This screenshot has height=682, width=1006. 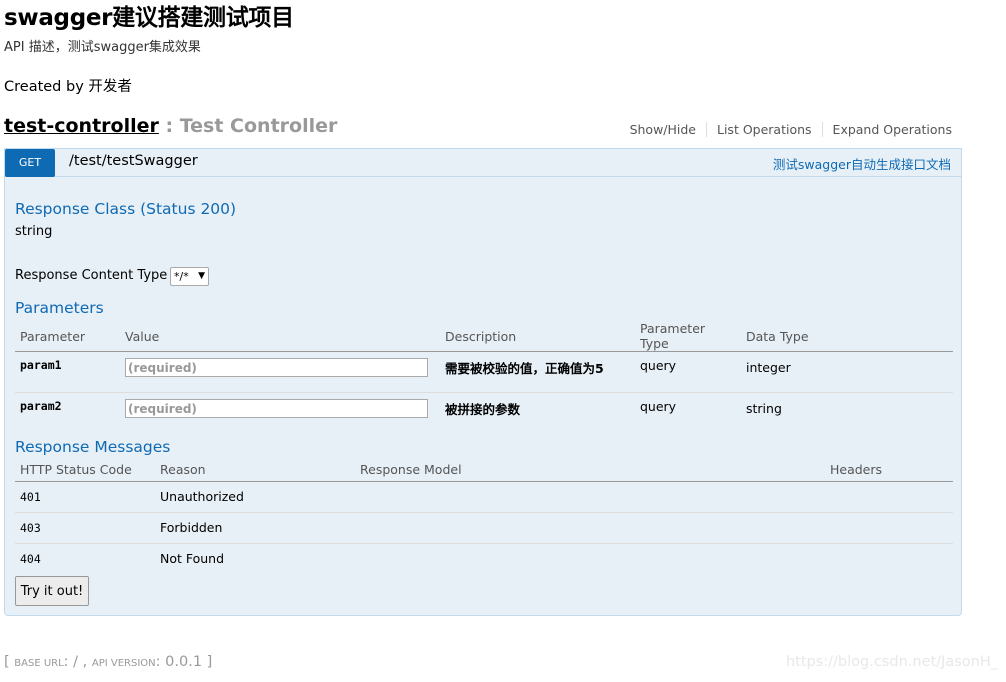 What do you see at coordinates (847, 336) in the screenshot?
I see `header-data-type: Data Type` at bounding box center [847, 336].